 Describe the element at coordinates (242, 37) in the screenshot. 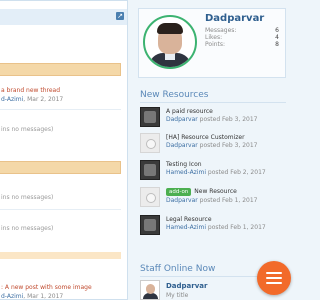

I see `stat-likes: Likes: 4` at that location.